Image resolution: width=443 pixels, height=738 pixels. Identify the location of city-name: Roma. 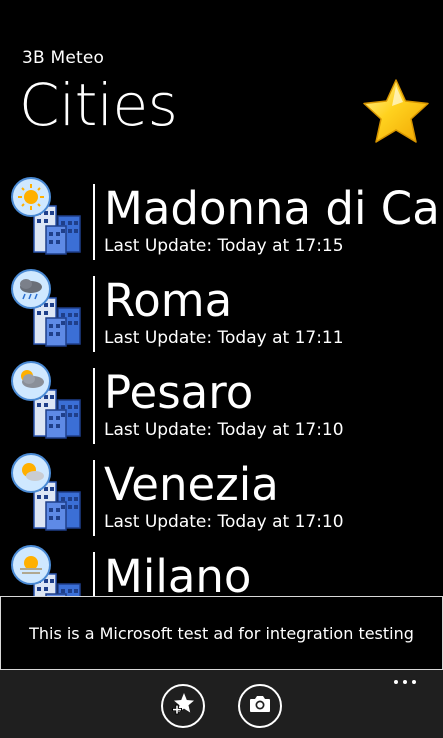
(168, 300).